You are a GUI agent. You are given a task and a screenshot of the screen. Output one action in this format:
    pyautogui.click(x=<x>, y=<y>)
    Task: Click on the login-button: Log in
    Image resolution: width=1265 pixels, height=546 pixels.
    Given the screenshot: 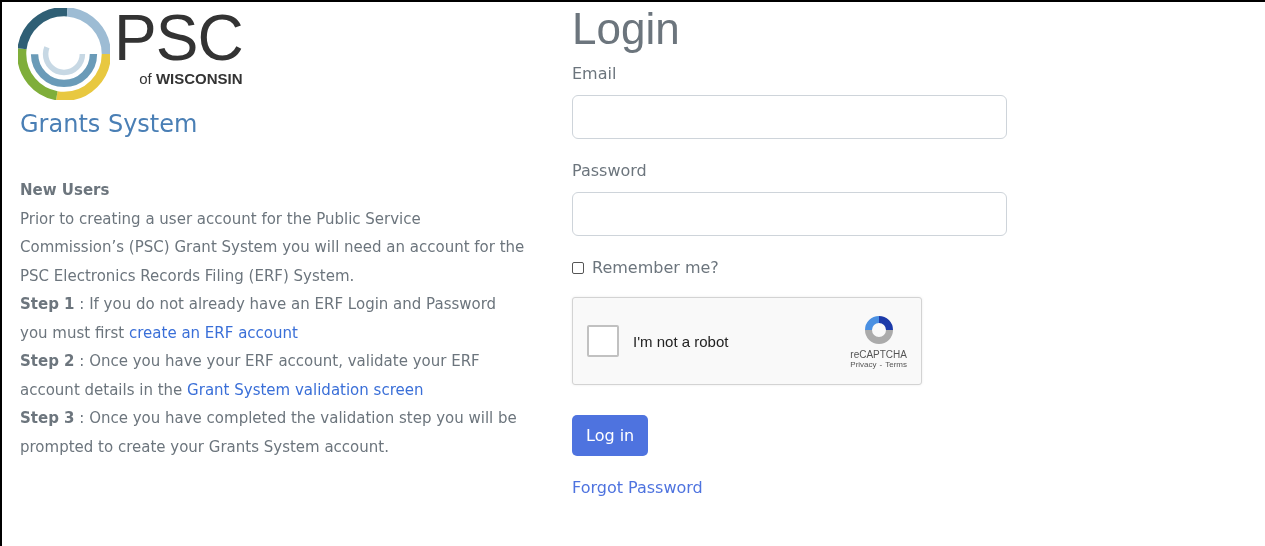 What is the action you would take?
    pyautogui.click(x=610, y=435)
    